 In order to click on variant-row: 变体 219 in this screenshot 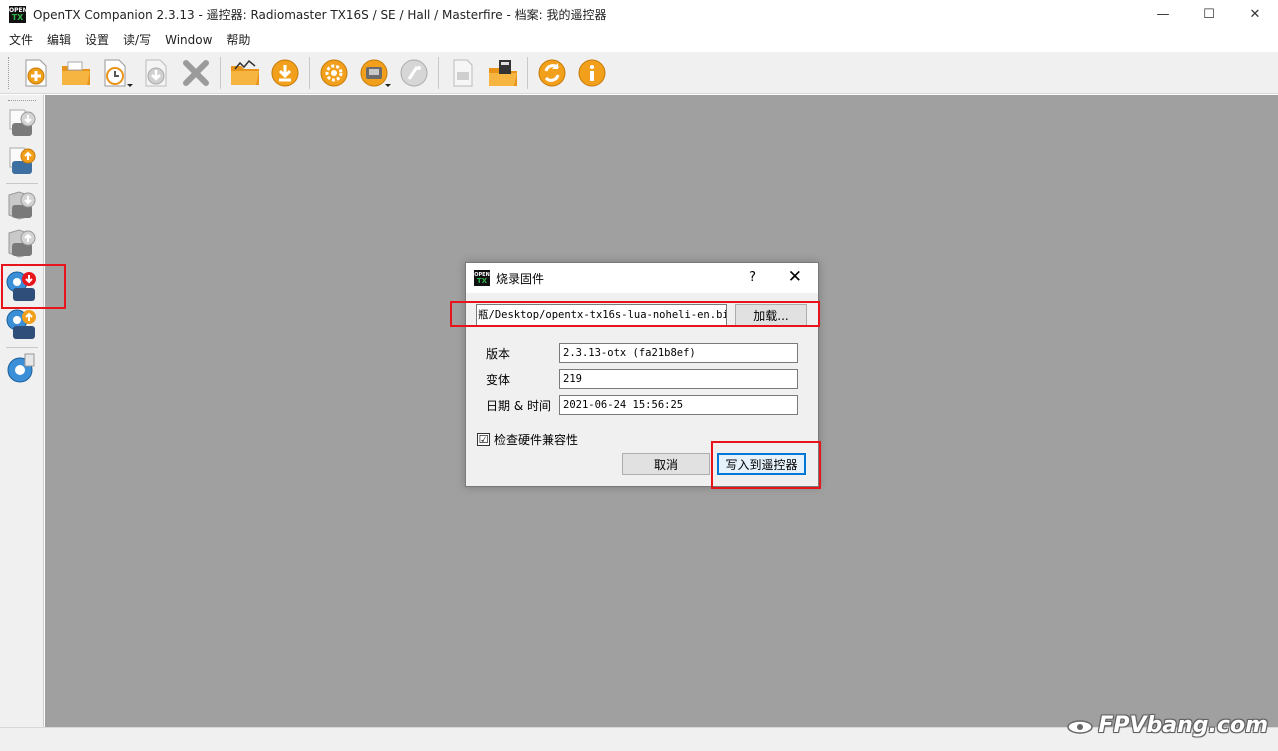, I will do `click(642, 379)`.